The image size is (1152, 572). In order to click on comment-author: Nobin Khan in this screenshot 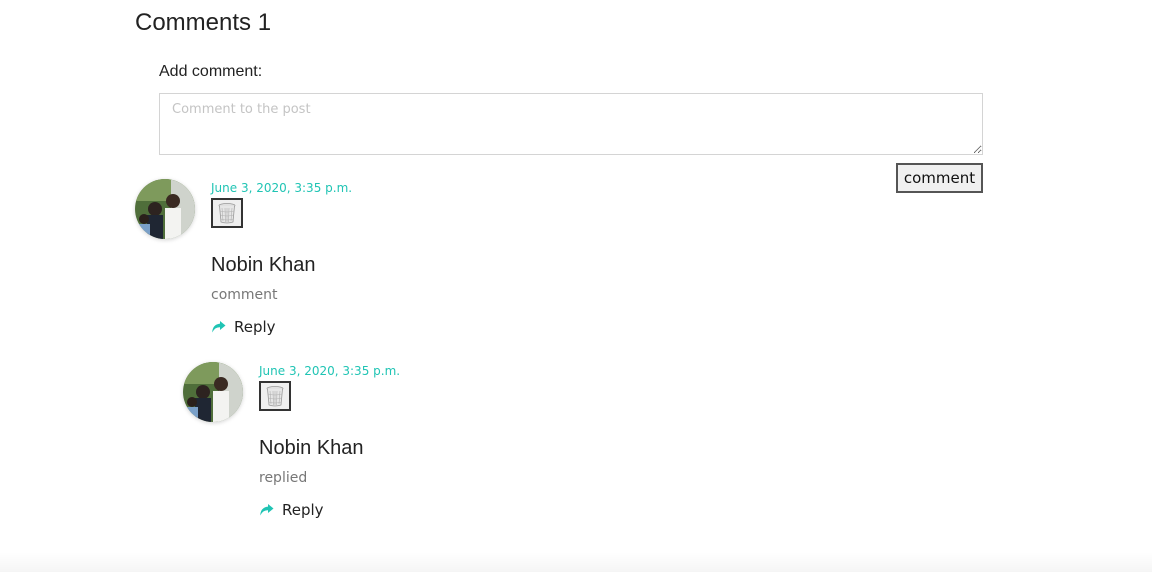, I will do `click(263, 265)`.